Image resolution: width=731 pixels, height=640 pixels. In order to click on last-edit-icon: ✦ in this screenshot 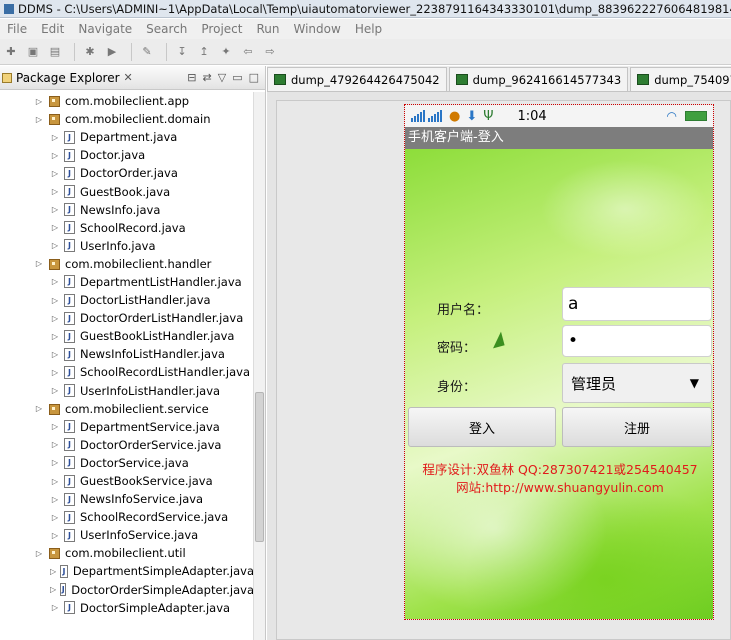, I will do `click(226, 52)`.